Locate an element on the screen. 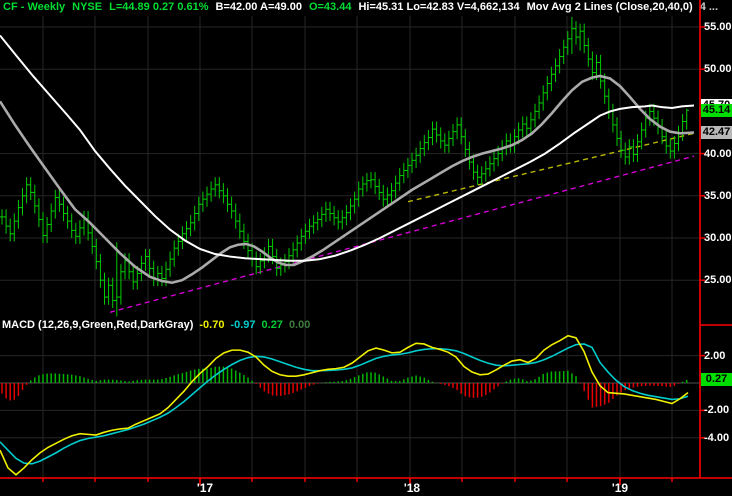 This screenshot has width=732, height=496. macd-tick-label: -2.00 is located at coordinates (717, 410).